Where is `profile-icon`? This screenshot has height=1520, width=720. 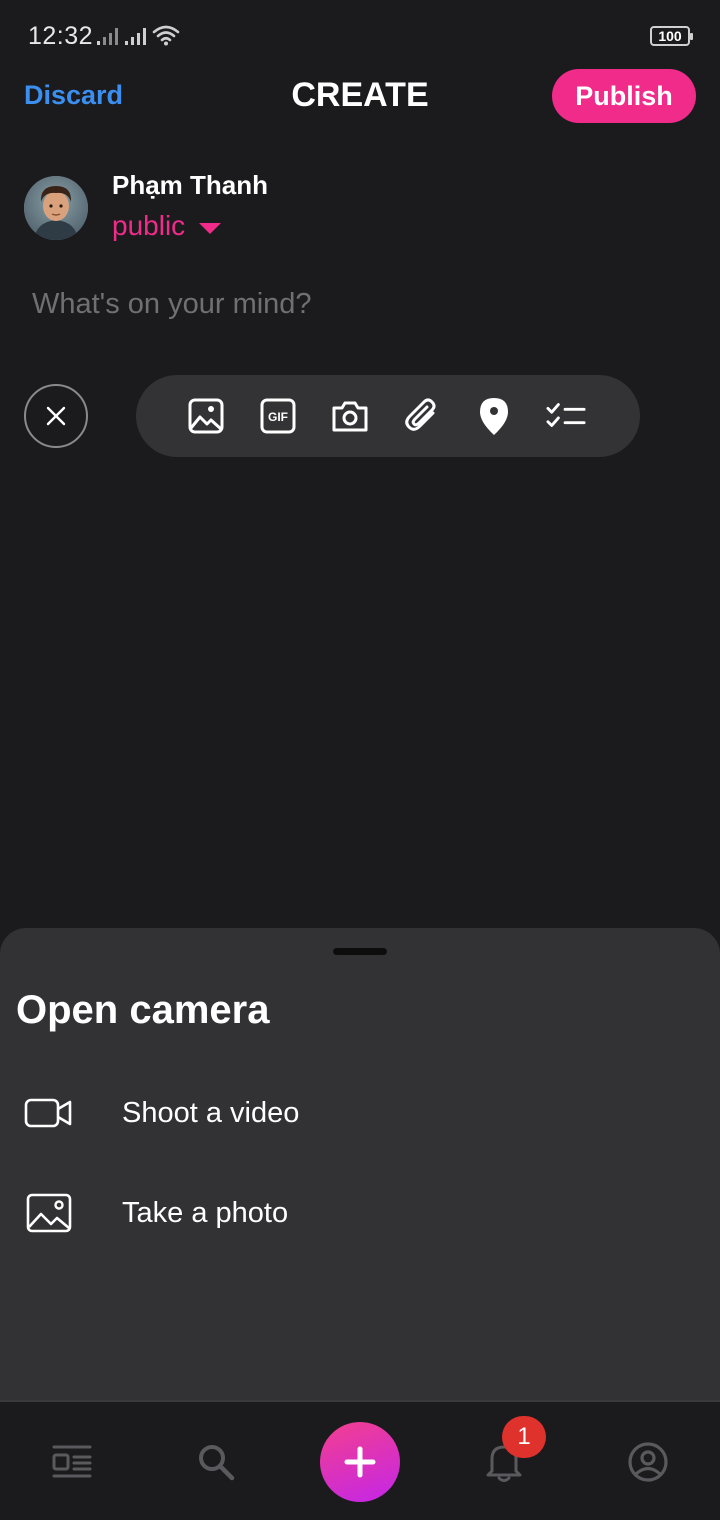 profile-icon is located at coordinates (648, 1462).